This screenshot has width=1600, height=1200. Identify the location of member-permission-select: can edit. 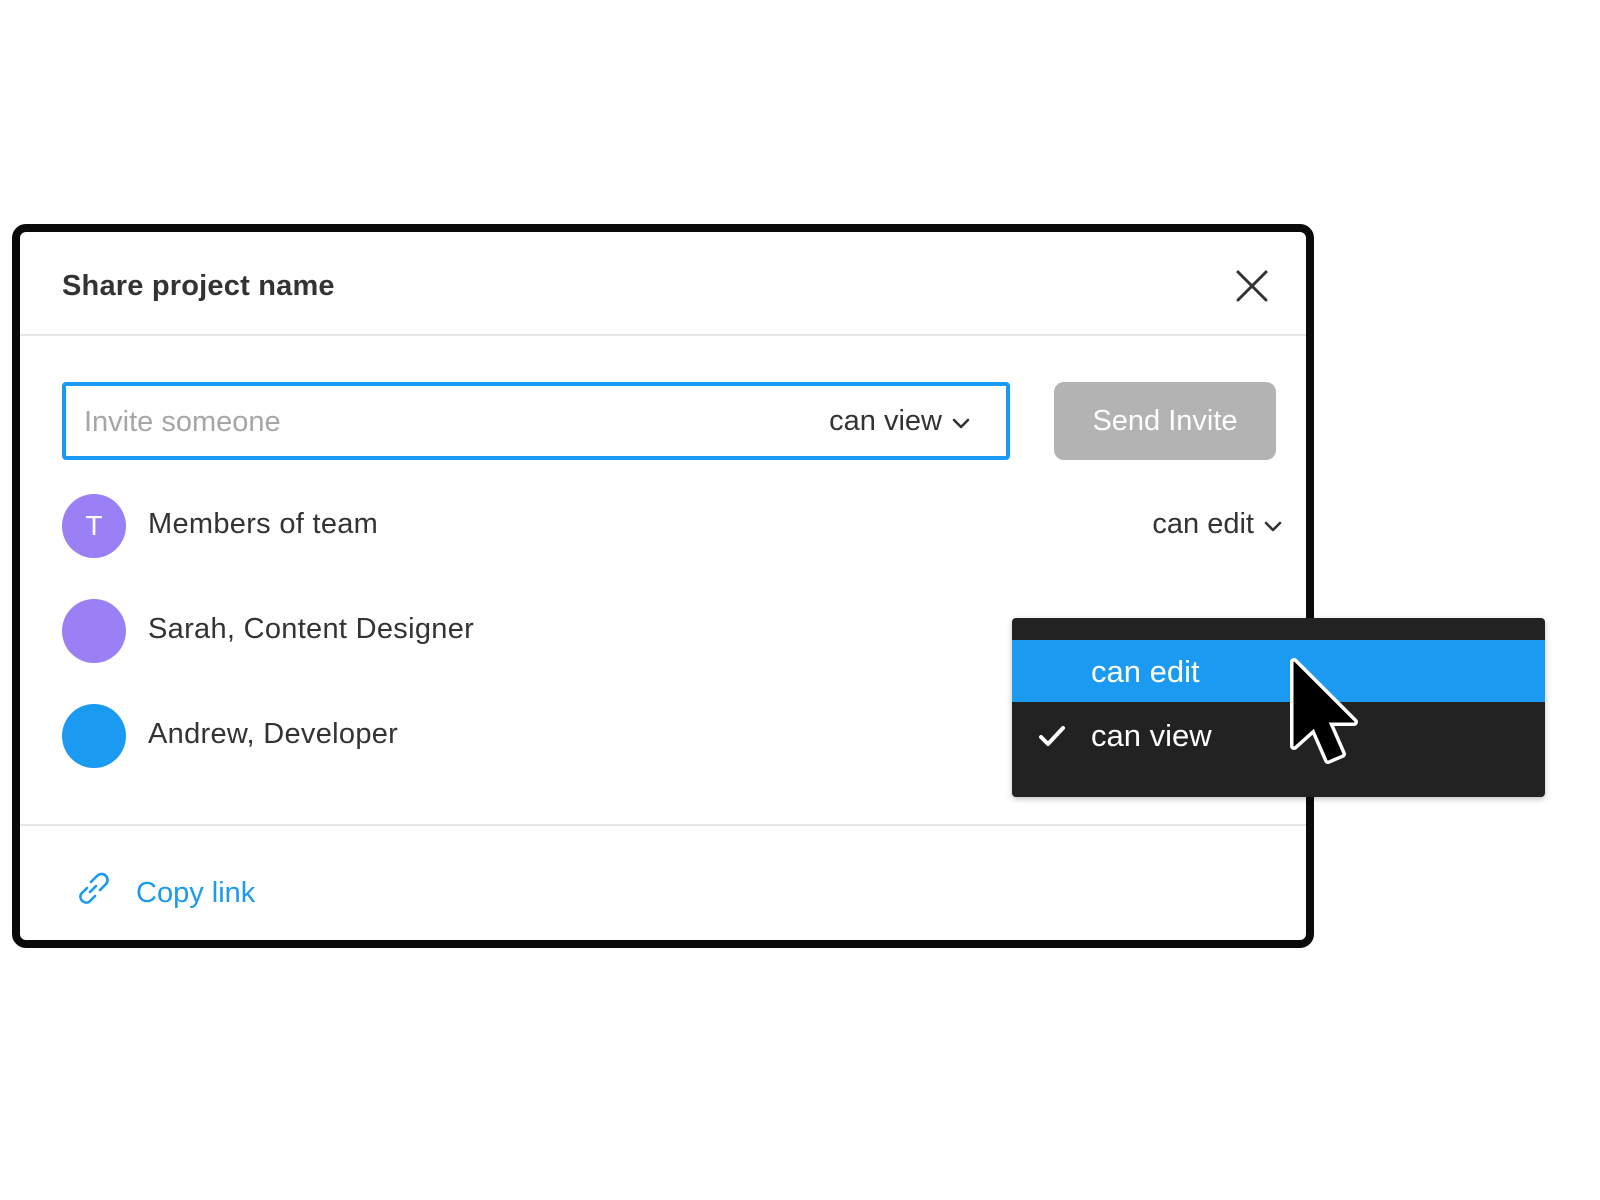
(1217, 524).